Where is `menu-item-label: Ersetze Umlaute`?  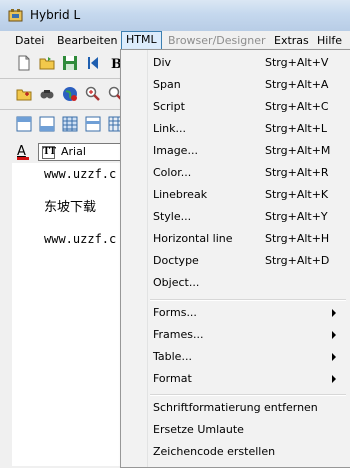
menu-item-label: Ersetze Umlaute is located at coordinates (198, 429).